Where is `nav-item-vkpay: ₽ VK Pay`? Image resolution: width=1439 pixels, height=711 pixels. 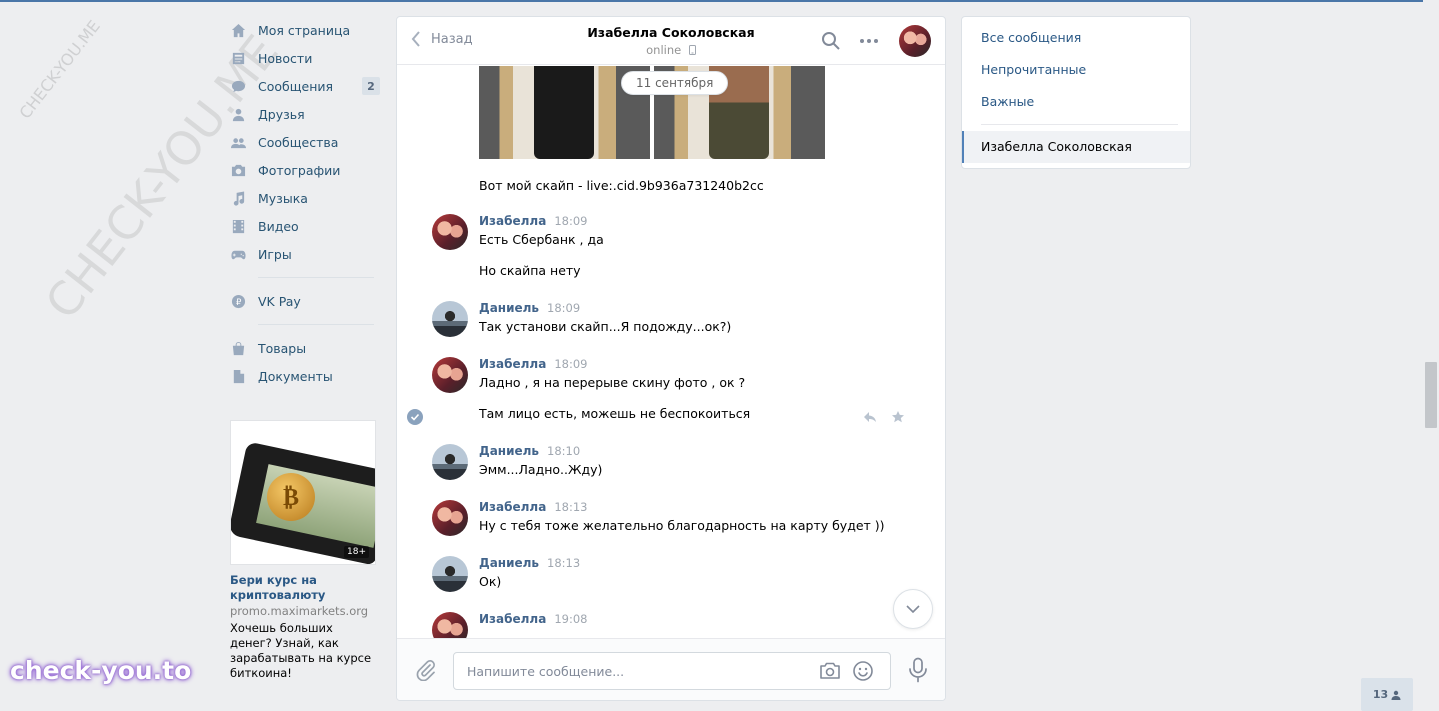 nav-item-vkpay: ₽ VK Pay is located at coordinates (303, 301).